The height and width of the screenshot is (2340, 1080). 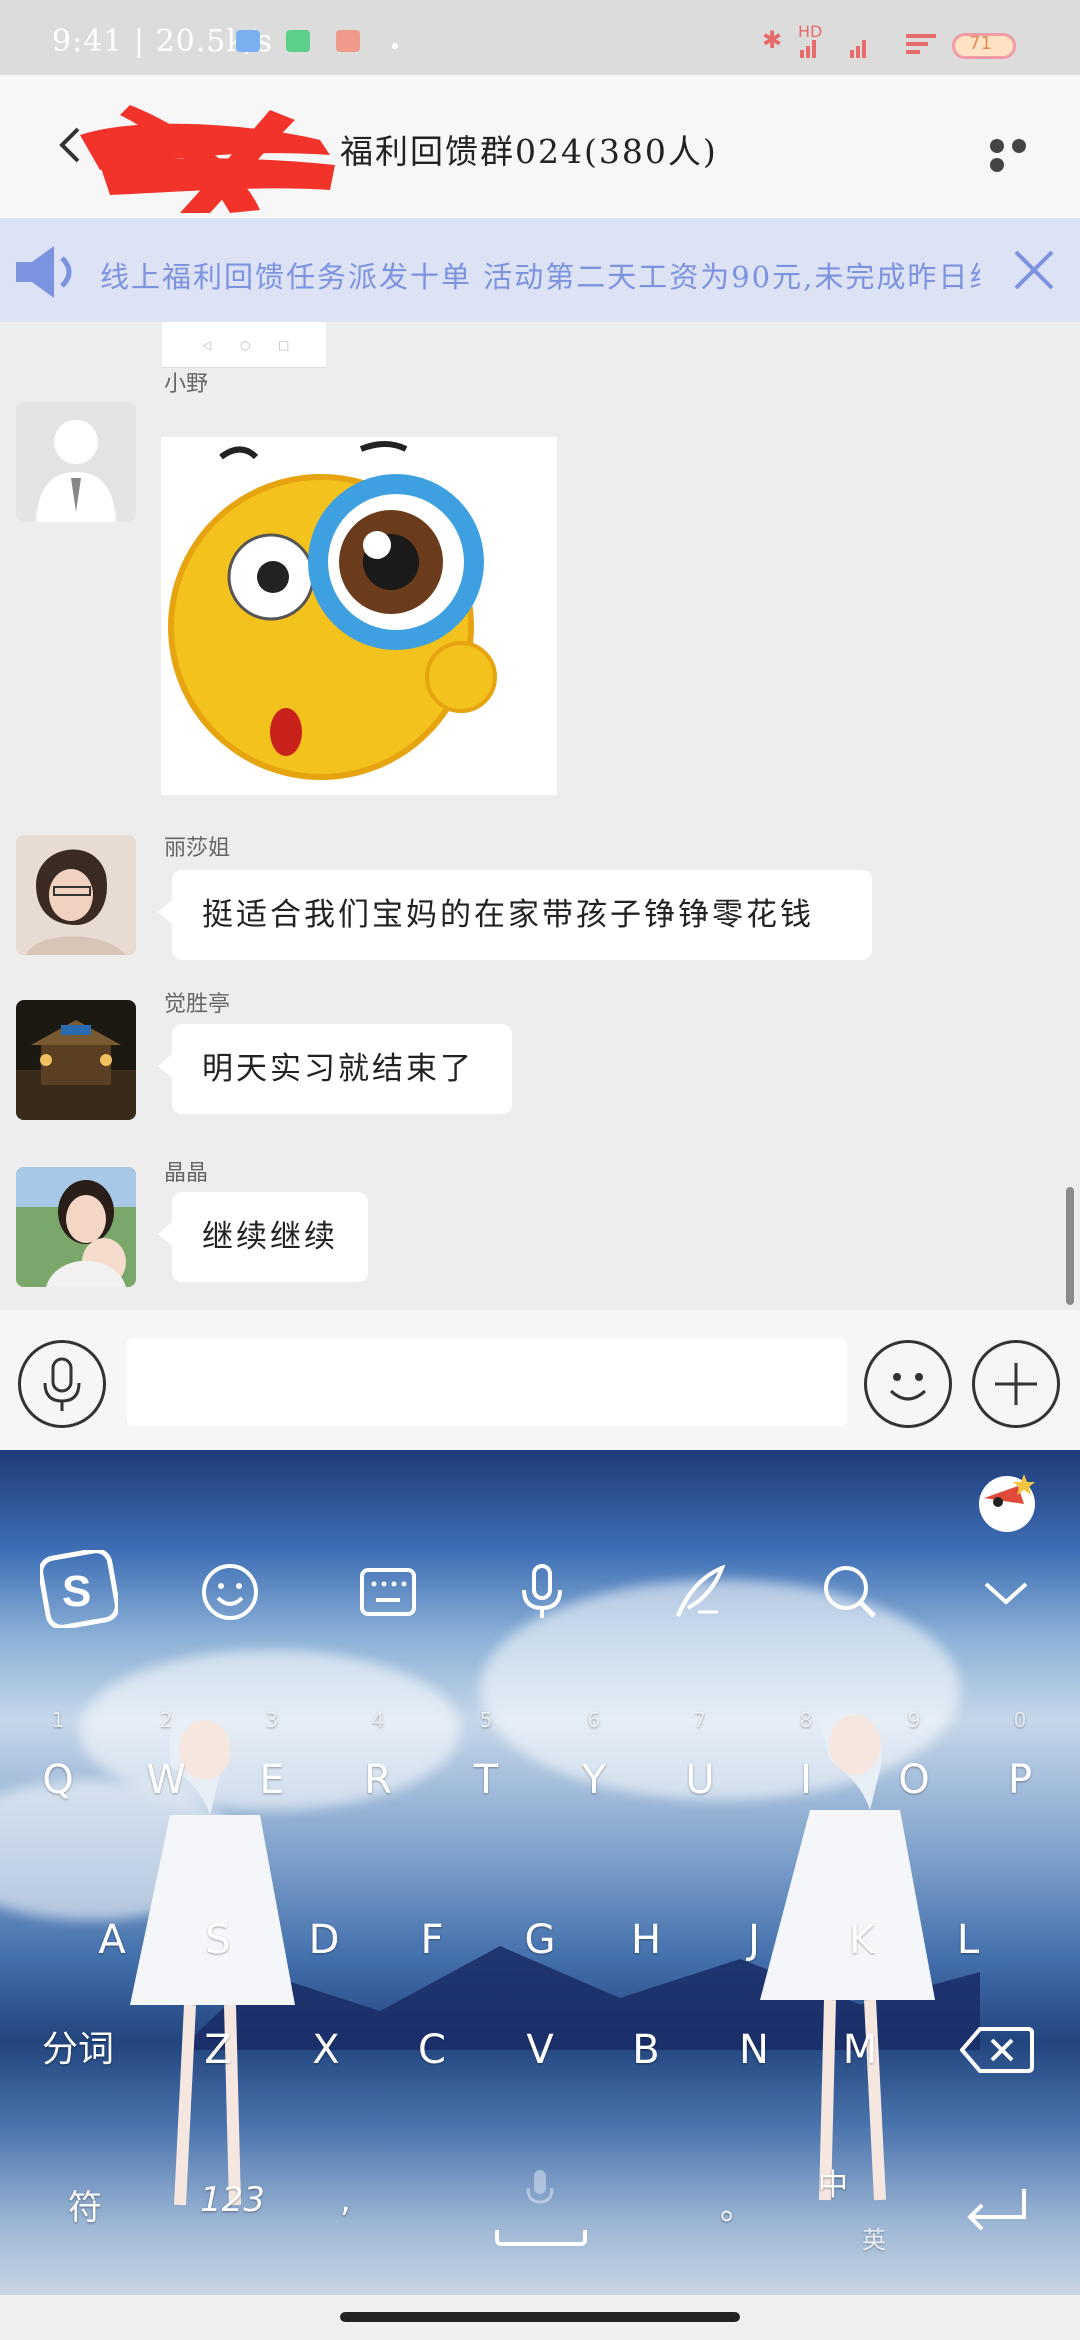 I want to click on key-p: 0P, so click(x=1020, y=1765).